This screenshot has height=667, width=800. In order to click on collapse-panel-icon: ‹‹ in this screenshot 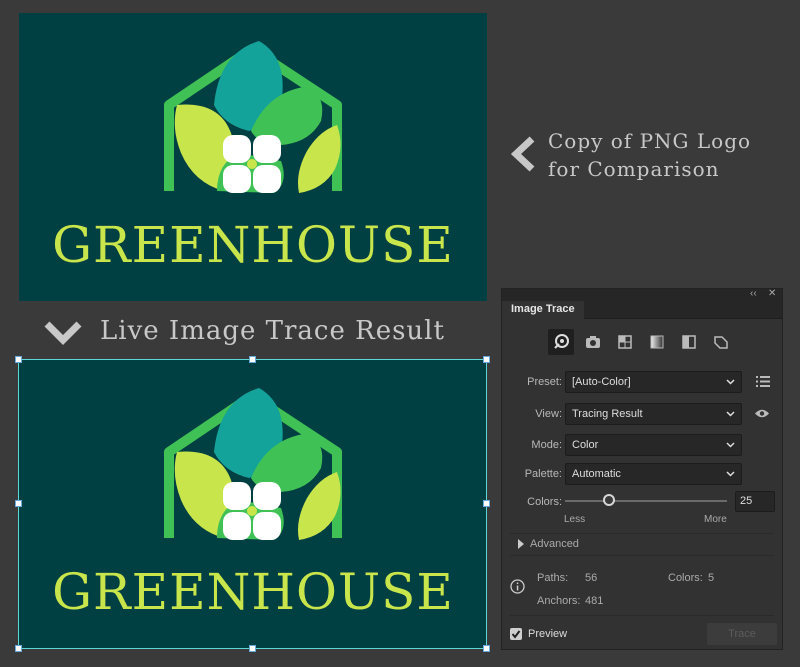, I will do `click(753, 293)`.